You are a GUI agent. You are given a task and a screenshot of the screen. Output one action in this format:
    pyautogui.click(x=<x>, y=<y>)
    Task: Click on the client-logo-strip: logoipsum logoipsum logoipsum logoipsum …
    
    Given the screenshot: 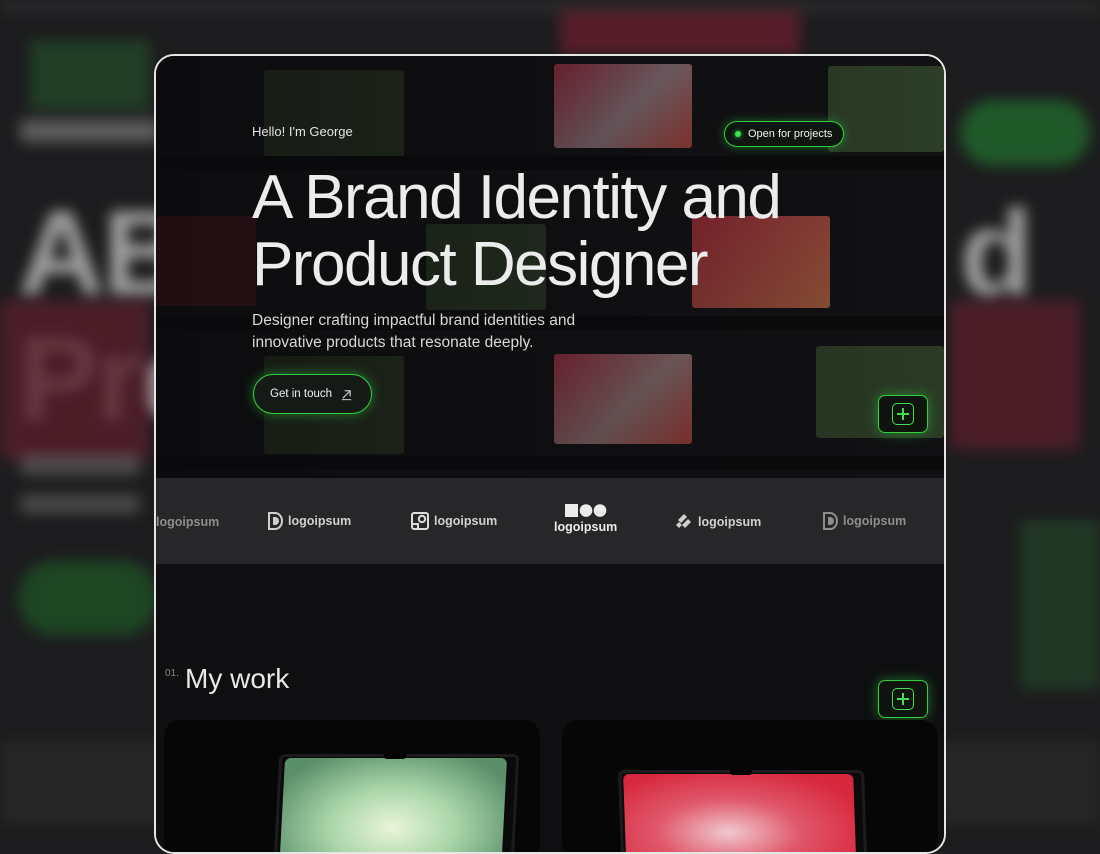 What is the action you would take?
    pyautogui.click(x=550, y=521)
    